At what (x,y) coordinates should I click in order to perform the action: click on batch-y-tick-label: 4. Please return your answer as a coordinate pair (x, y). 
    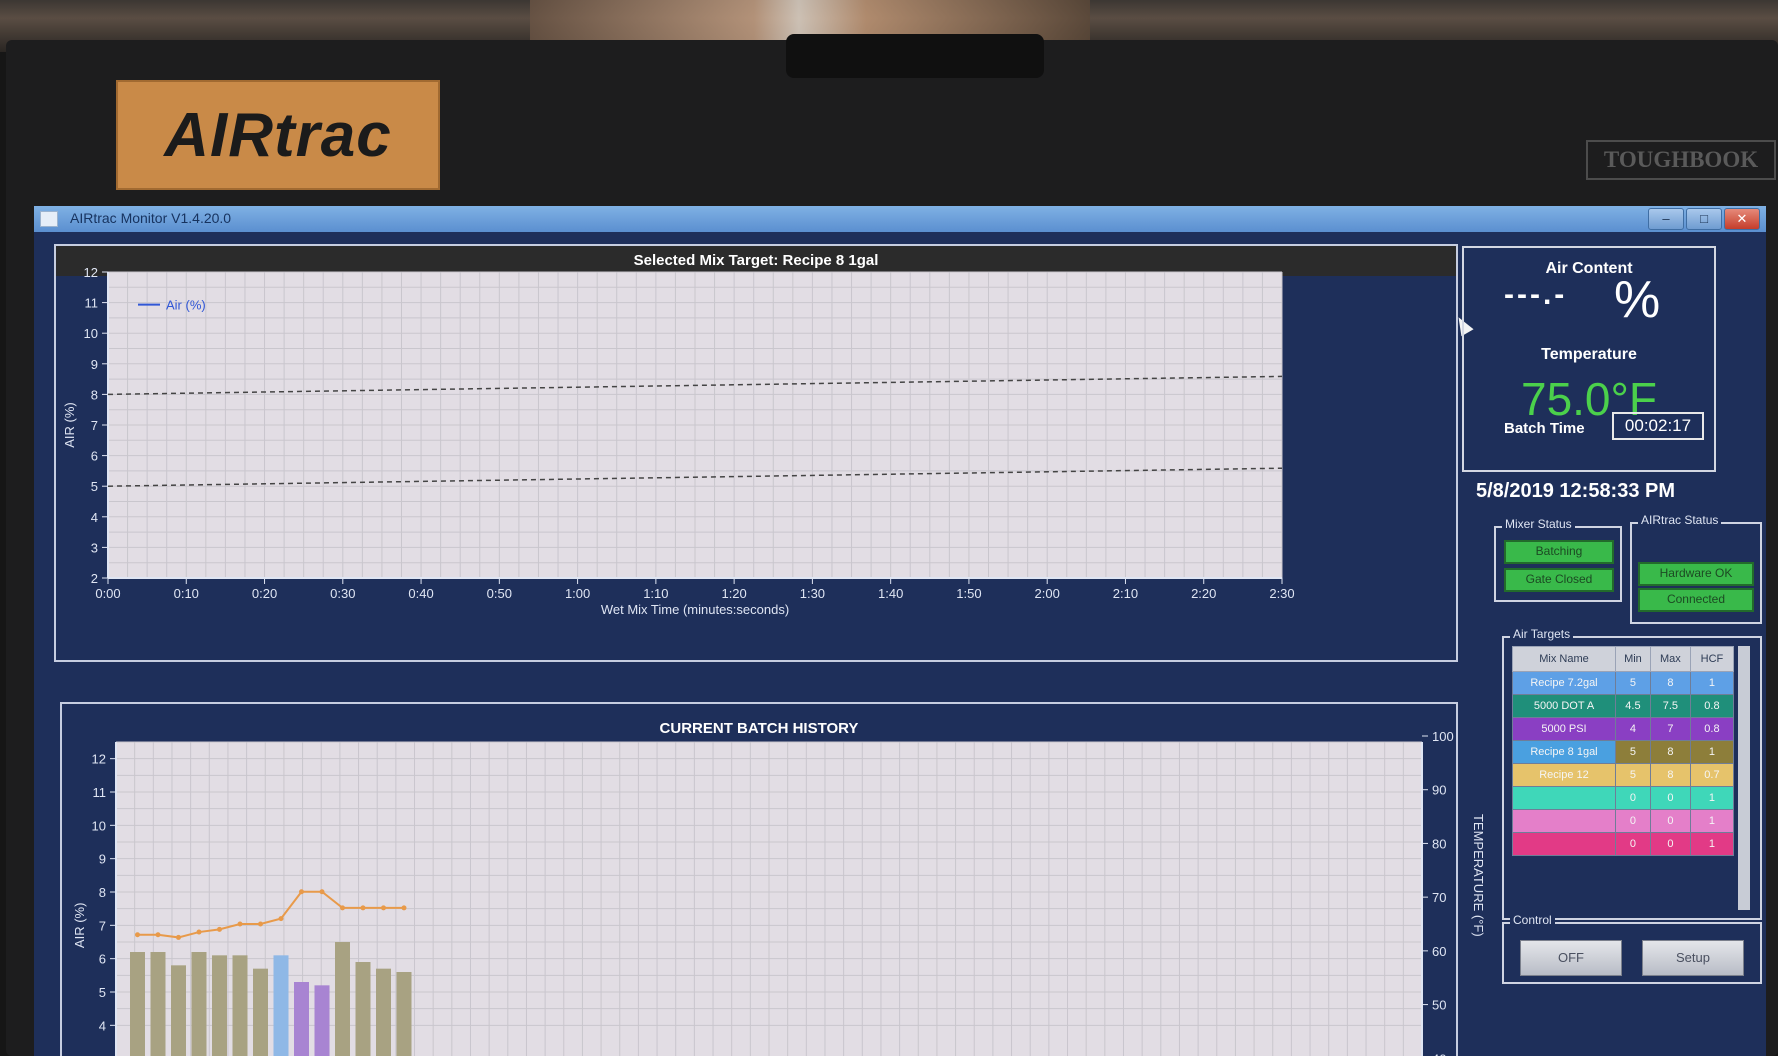
    Looking at the image, I should click on (102, 1025).